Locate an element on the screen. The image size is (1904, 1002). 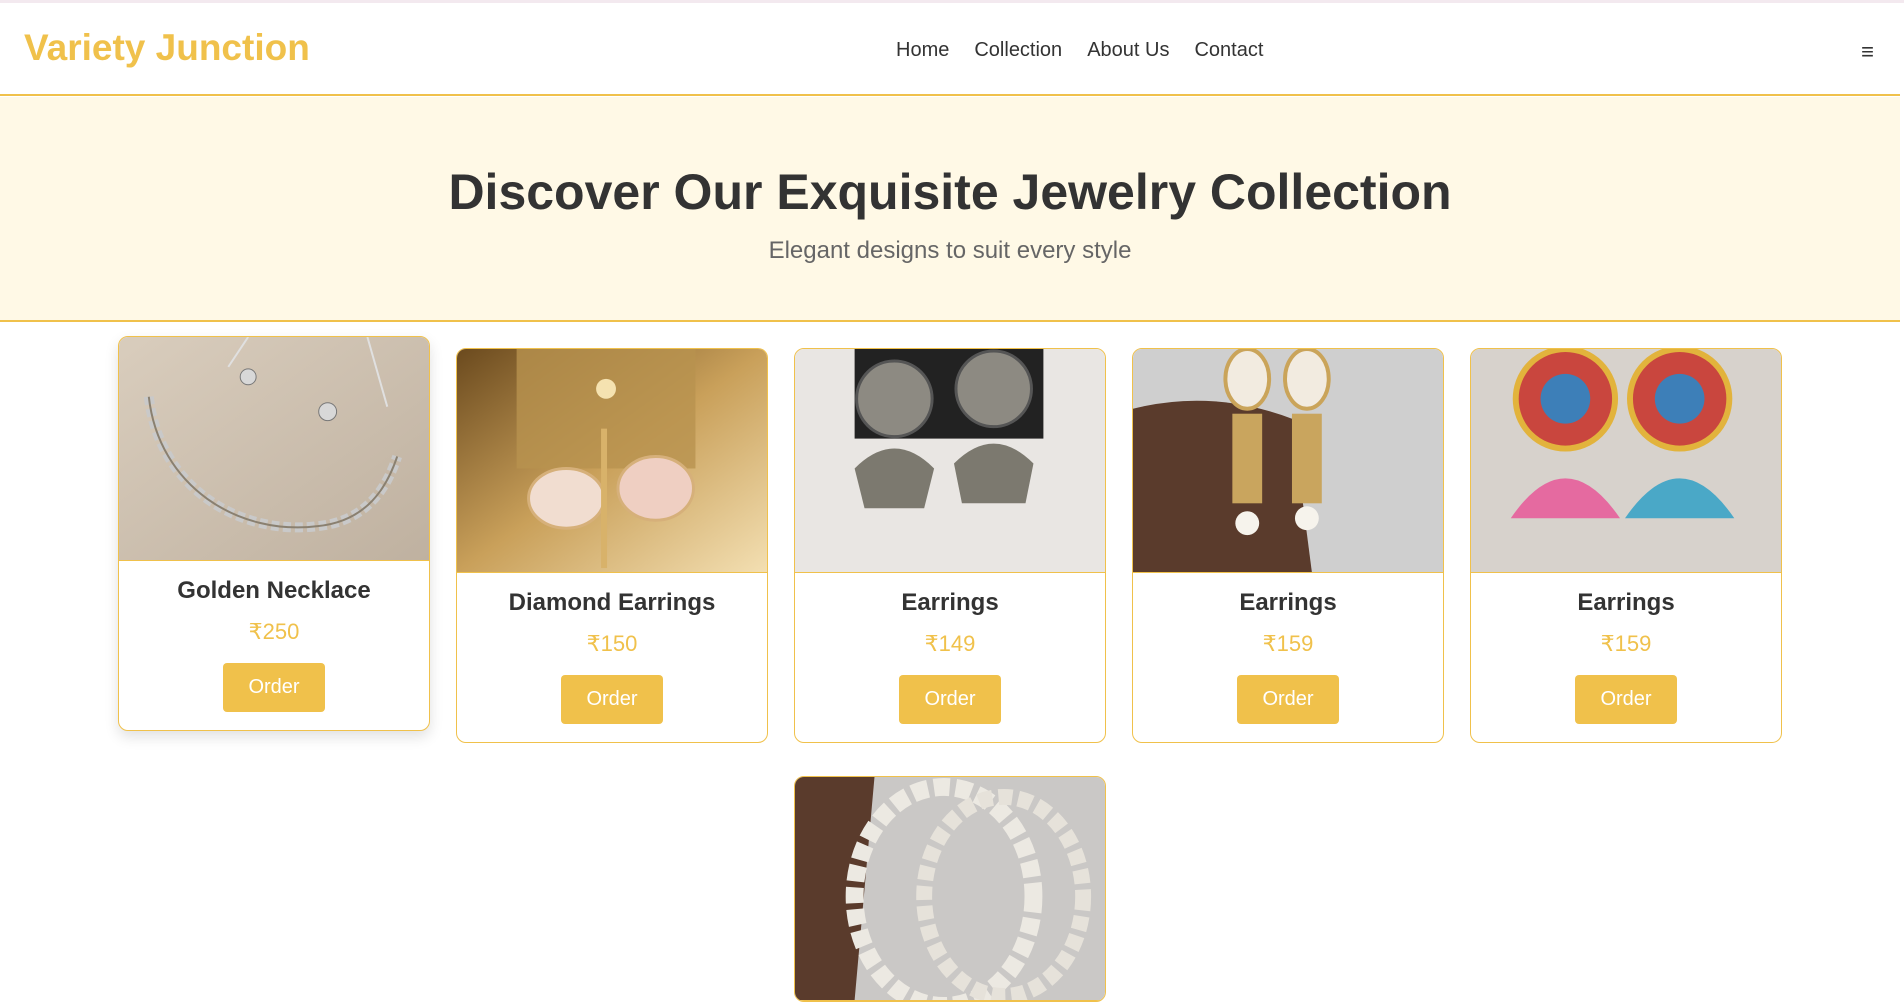
product-name: Golden Necklace is located at coordinates (274, 590).